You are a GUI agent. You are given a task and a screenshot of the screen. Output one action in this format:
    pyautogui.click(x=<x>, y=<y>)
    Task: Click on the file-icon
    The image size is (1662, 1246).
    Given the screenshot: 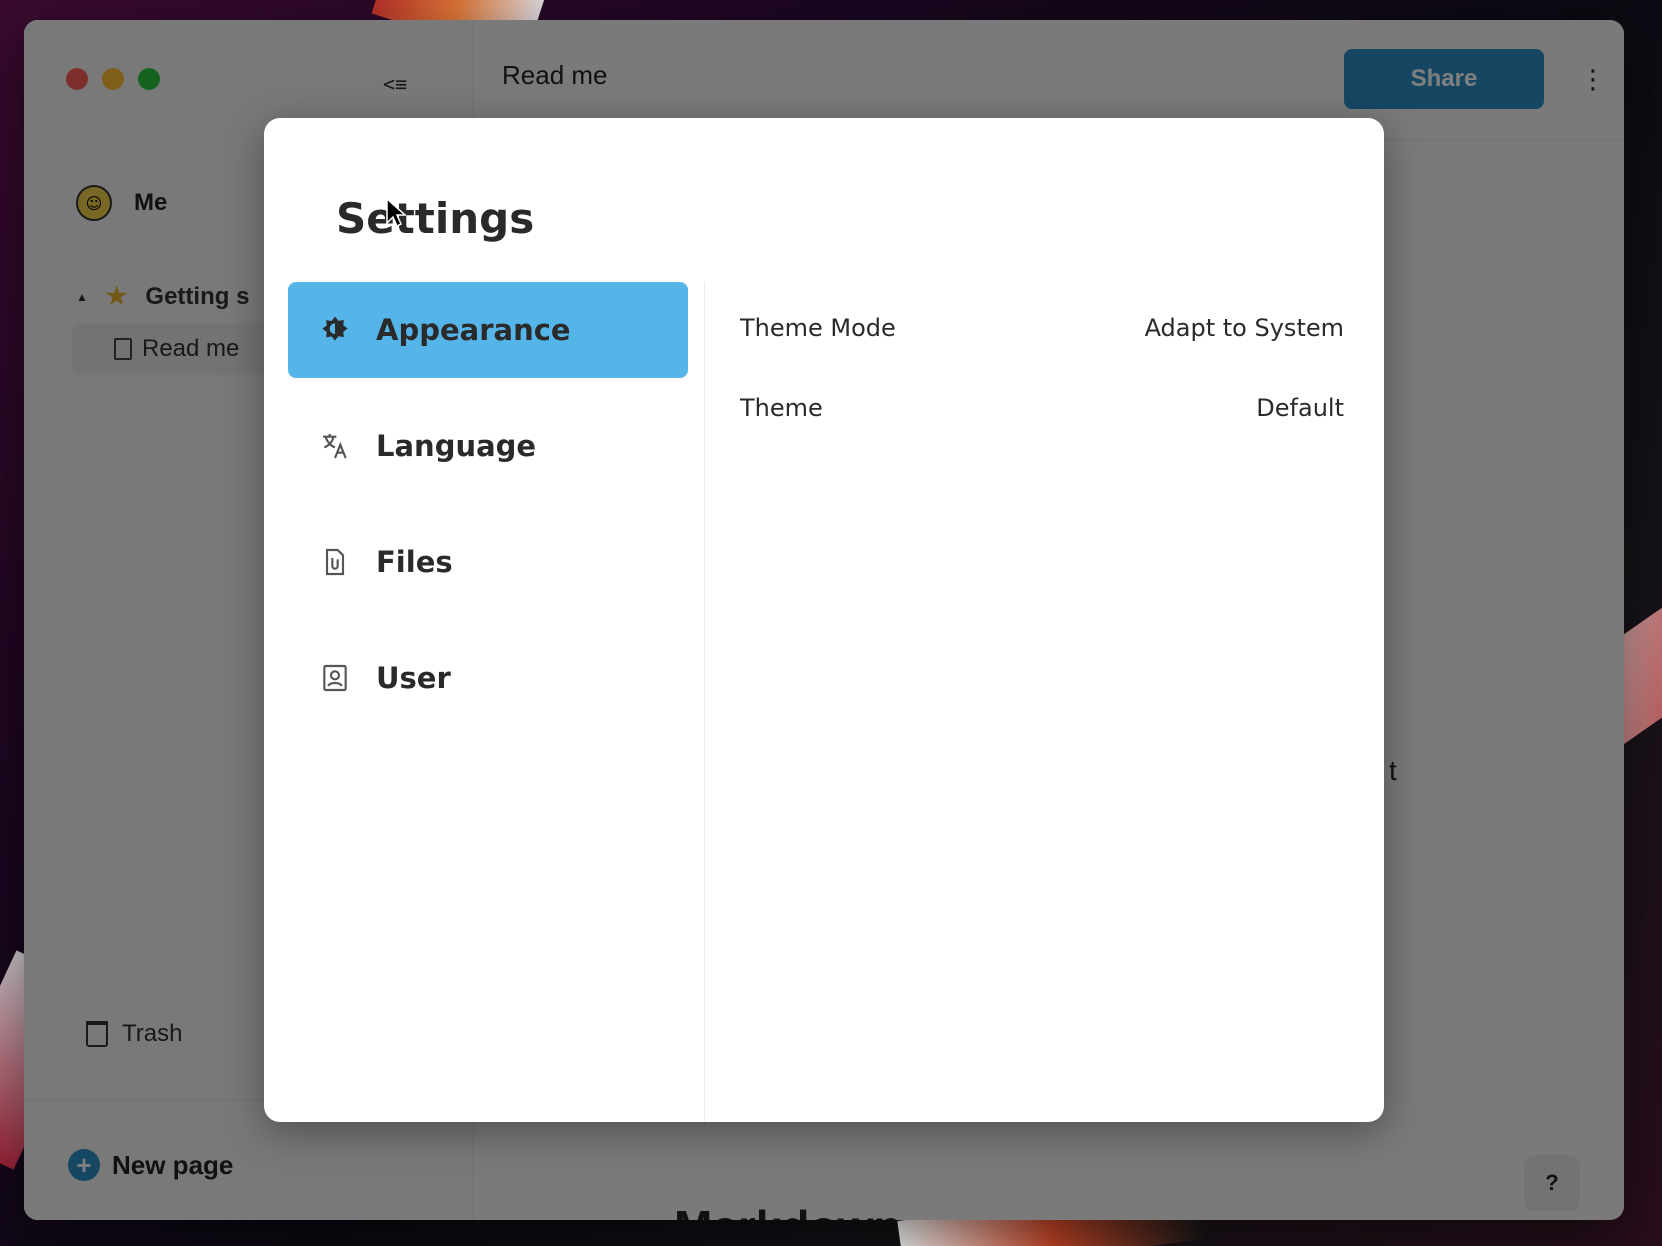 What is the action you would take?
    pyautogui.click(x=335, y=562)
    